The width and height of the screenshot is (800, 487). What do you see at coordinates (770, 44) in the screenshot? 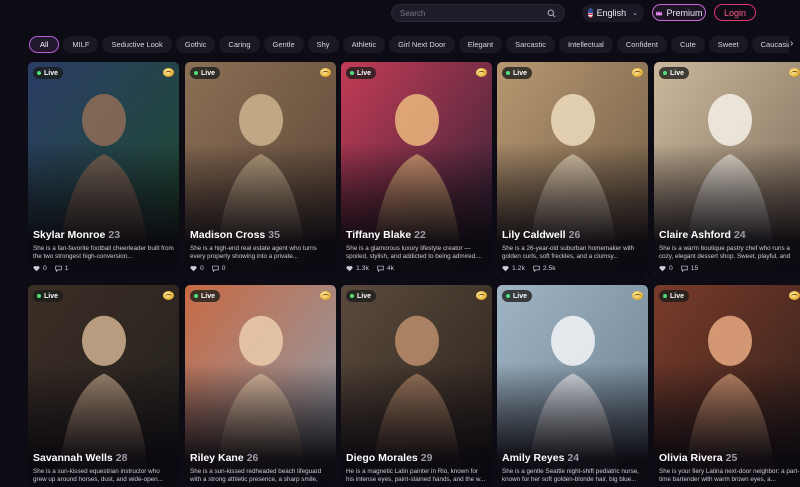
I see `filter-chip-caucasian: Caucasian` at bounding box center [770, 44].